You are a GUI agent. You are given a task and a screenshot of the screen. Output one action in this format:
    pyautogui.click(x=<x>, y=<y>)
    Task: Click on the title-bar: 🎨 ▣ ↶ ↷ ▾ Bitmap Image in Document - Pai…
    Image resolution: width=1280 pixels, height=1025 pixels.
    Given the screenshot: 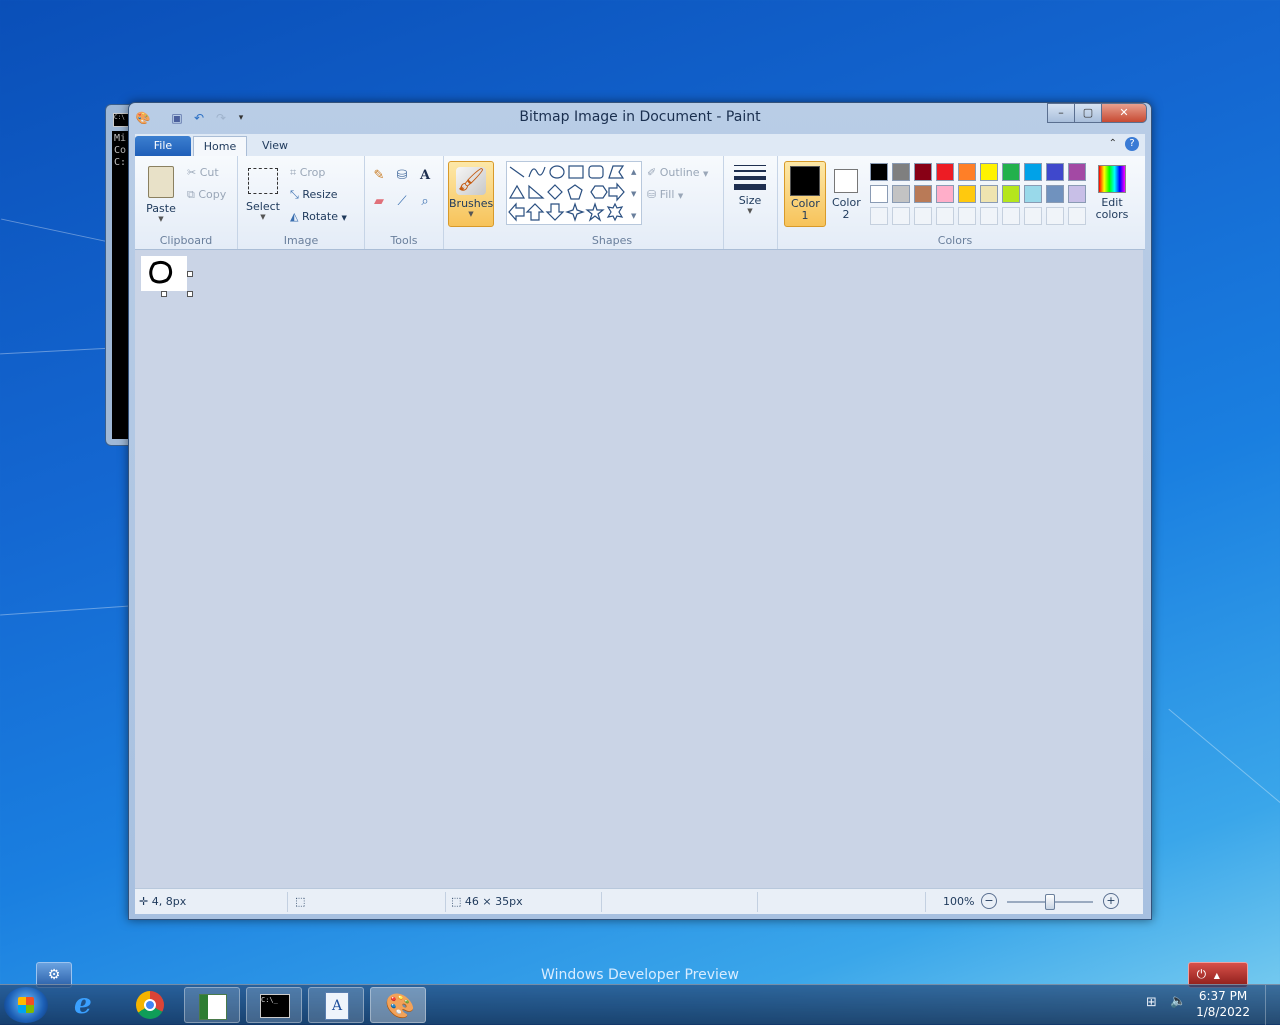 What is the action you would take?
    pyautogui.click(x=640, y=118)
    